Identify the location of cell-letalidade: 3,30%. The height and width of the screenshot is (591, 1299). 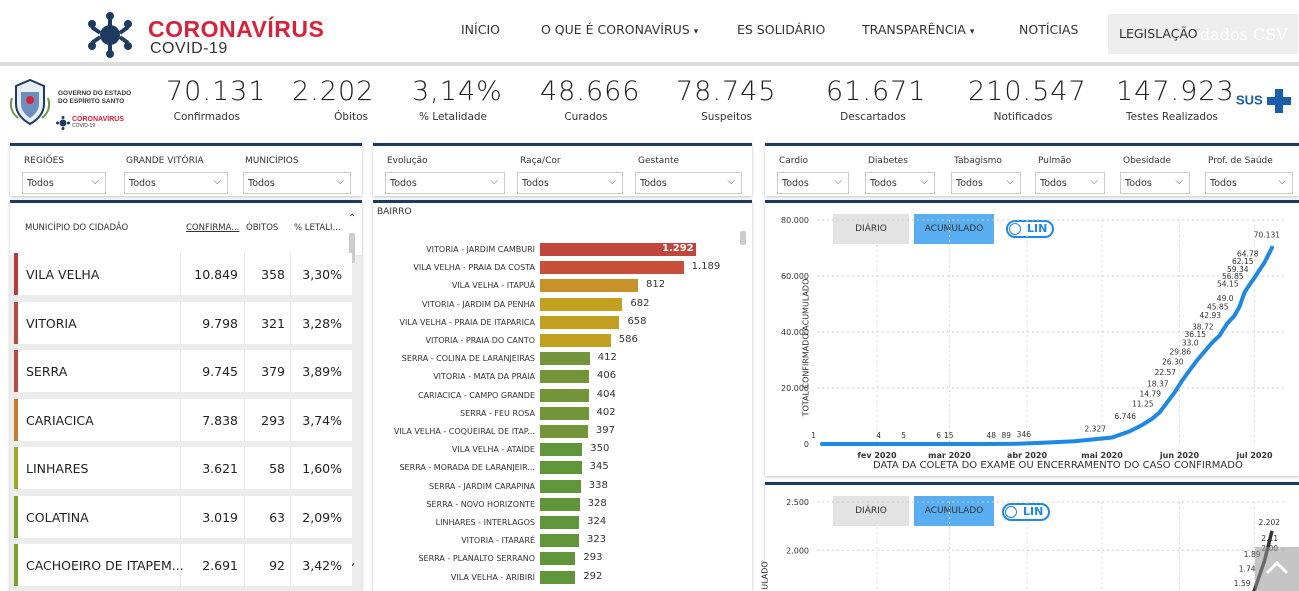
(322, 274).